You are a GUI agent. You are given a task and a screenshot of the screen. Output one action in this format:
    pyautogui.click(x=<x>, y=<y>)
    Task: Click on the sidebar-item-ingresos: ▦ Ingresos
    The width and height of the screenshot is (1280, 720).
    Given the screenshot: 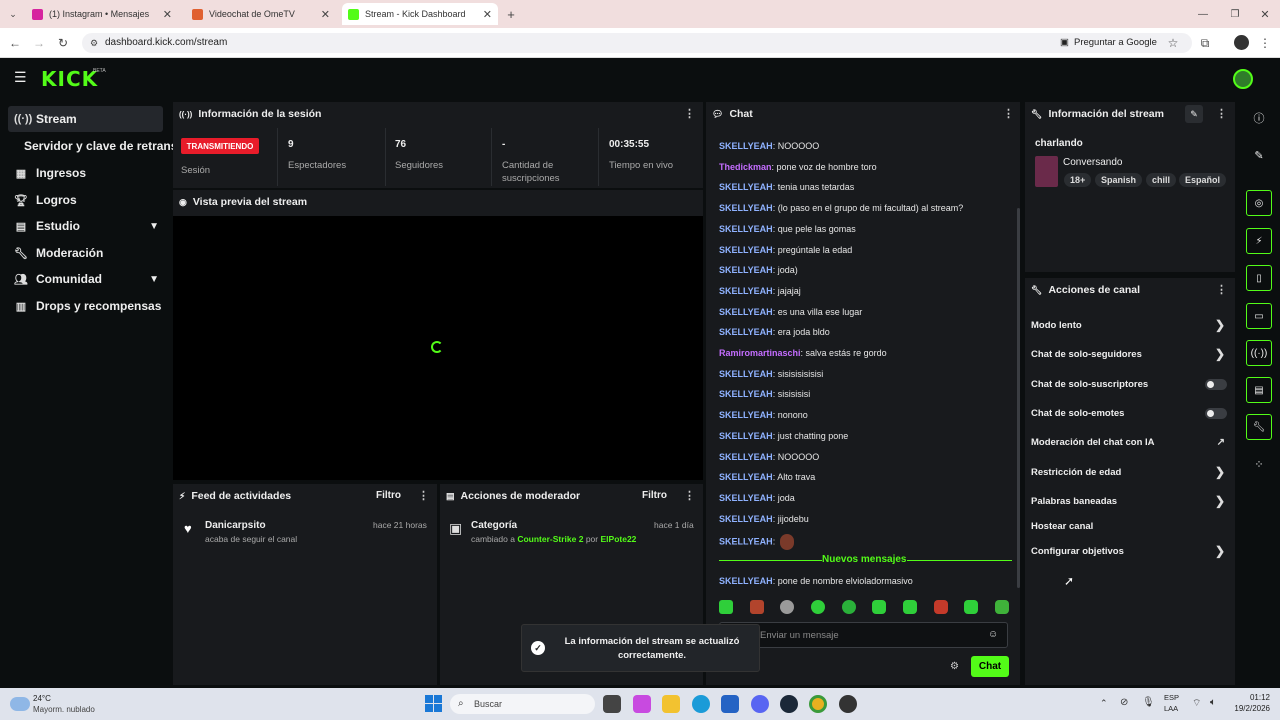 What is the action you would take?
    pyautogui.click(x=85, y=173)
    